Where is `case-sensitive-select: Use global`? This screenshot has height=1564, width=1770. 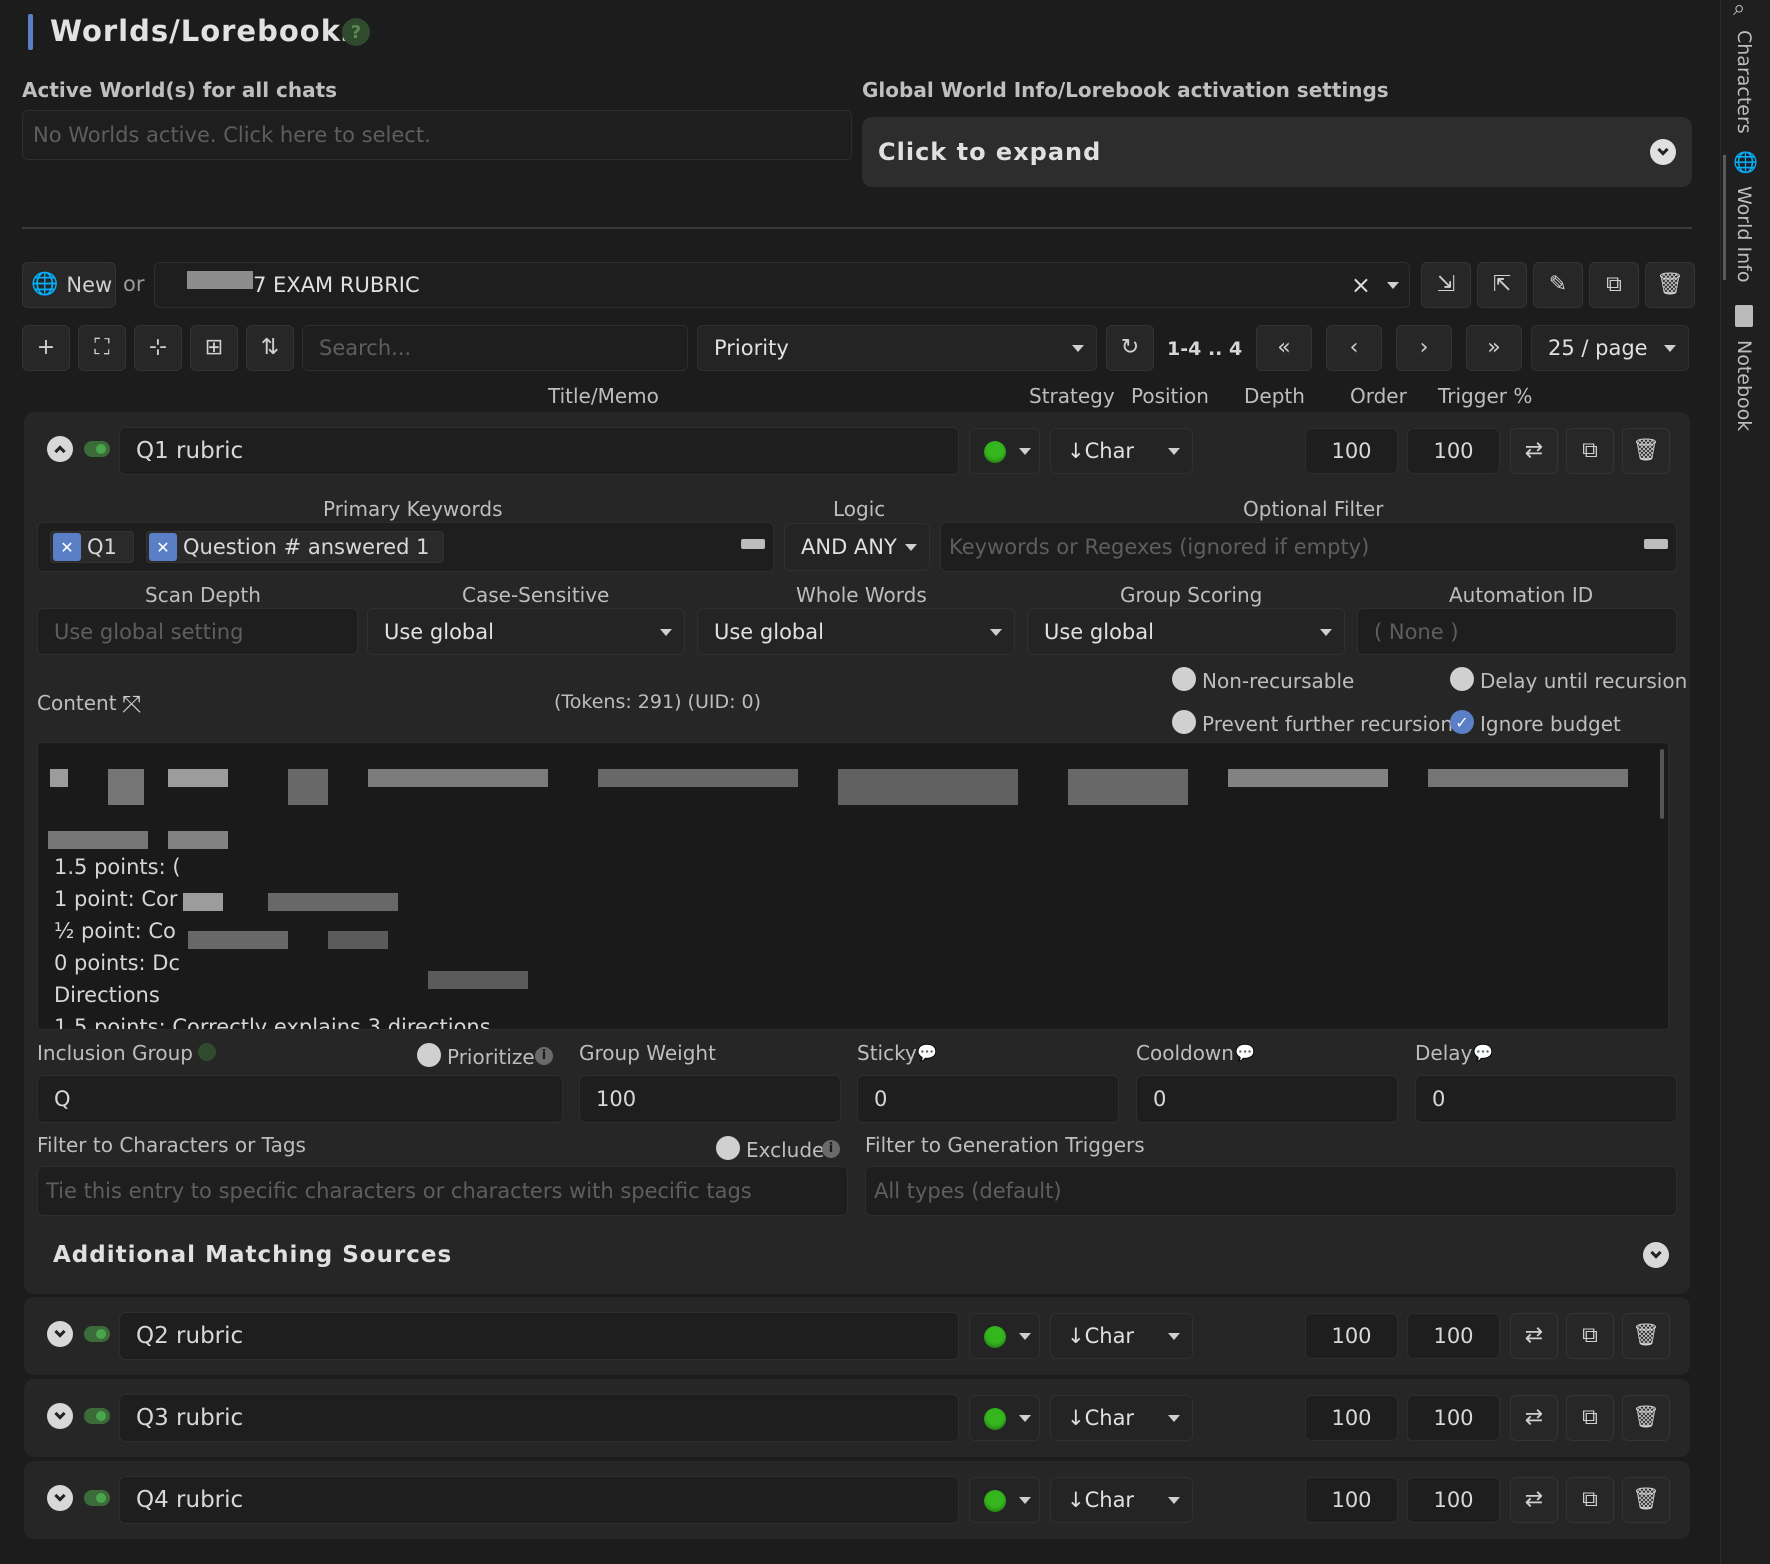 case-sensitive-select: Use global is located at coordinates (526, 631).